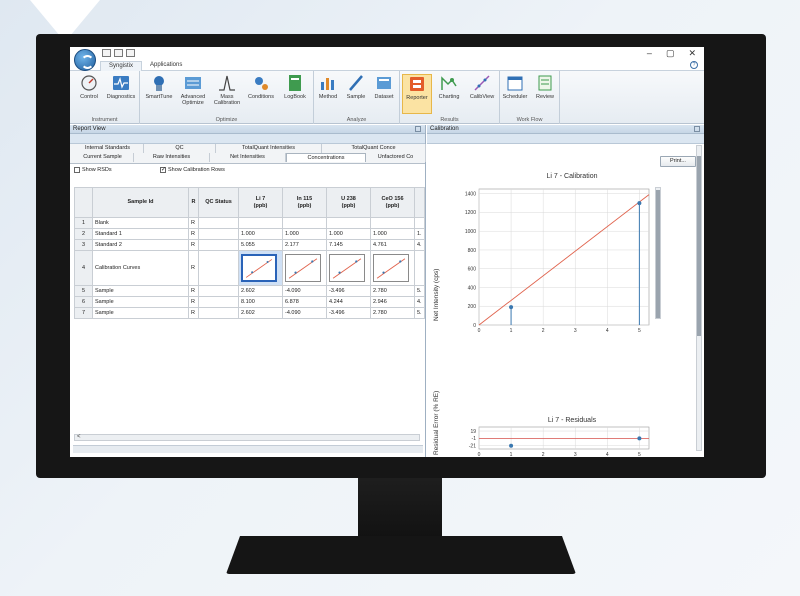  I want to click on sample-id-cell: Standard 2, so click(140, 245).